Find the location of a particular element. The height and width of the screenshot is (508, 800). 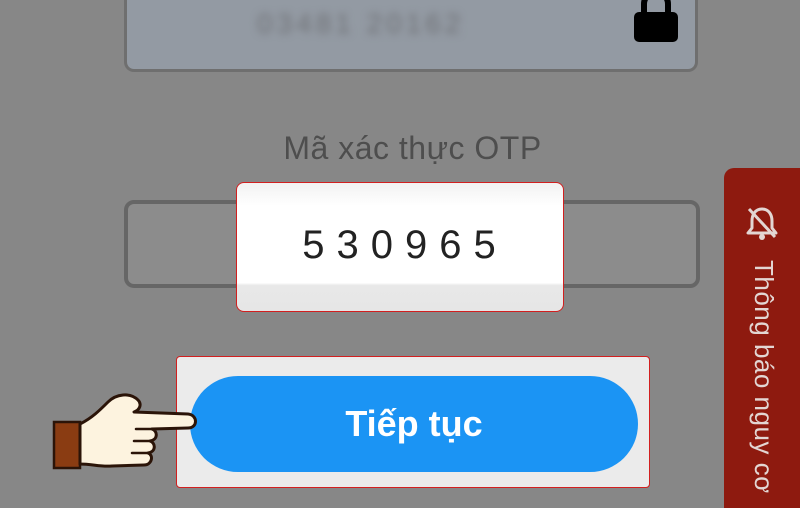

lock-icon is located at coordinates (656, 21).